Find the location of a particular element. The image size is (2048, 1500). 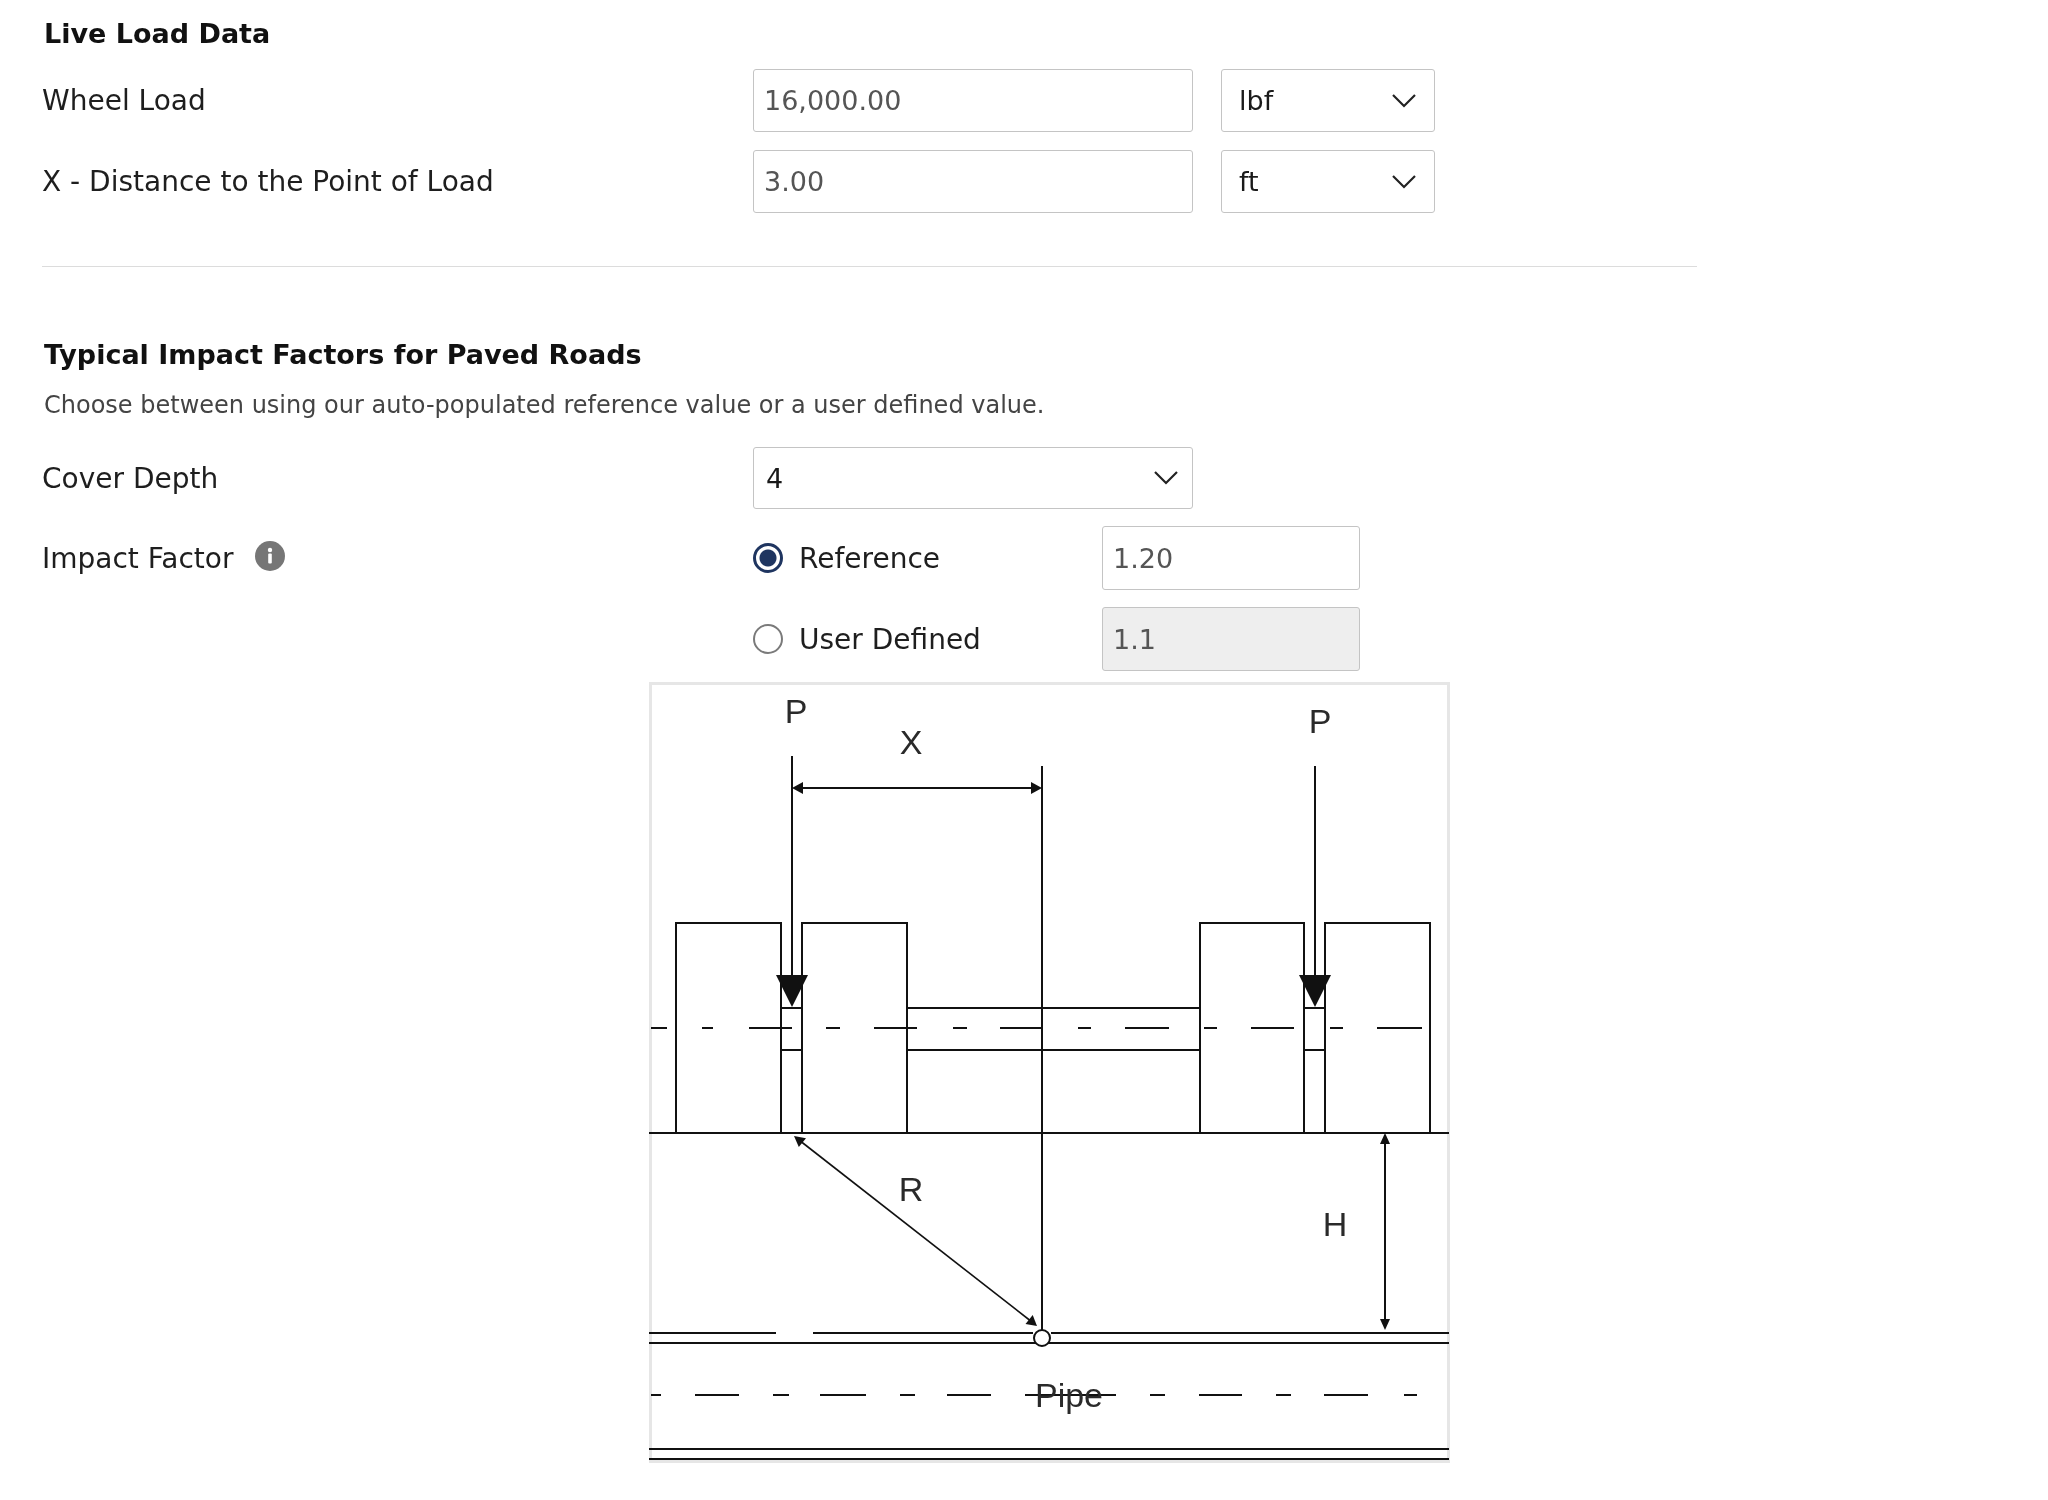

value-field: 16,000.00 is located at coordinates (973, 100).